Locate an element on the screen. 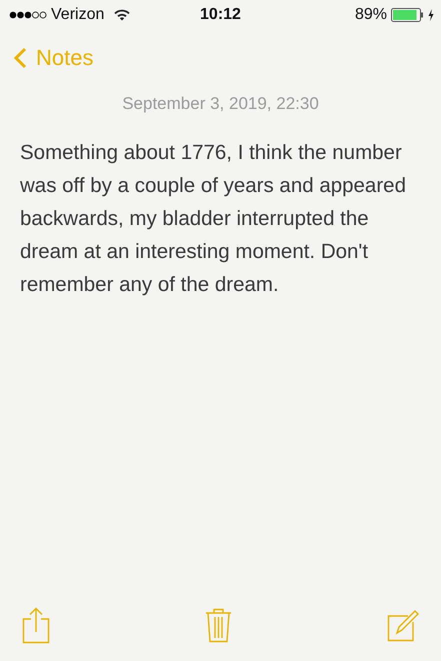  carrier-name: Verizon is located at coordinates (77, 15).